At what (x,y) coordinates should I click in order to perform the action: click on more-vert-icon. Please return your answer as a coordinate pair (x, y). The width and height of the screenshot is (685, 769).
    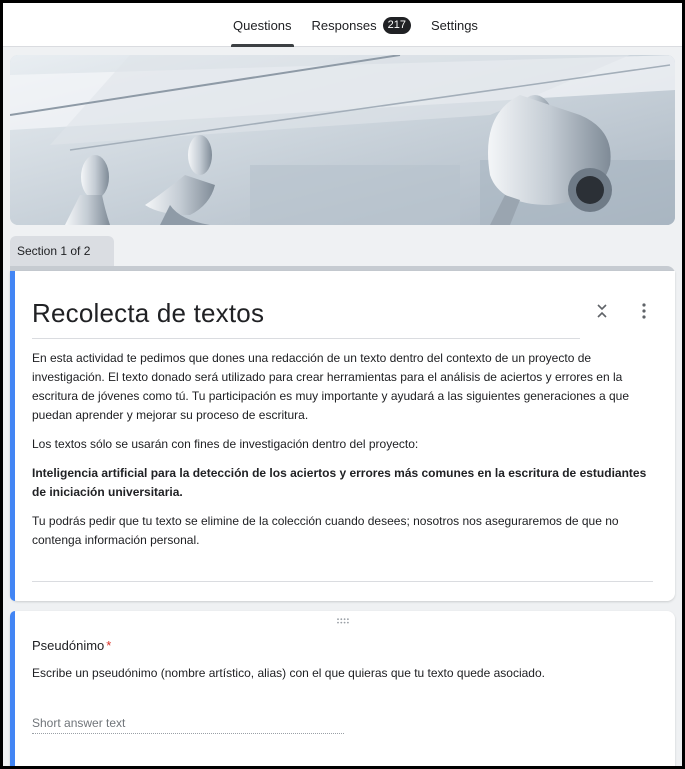
    Looking at the image, I should click on (644, 311).